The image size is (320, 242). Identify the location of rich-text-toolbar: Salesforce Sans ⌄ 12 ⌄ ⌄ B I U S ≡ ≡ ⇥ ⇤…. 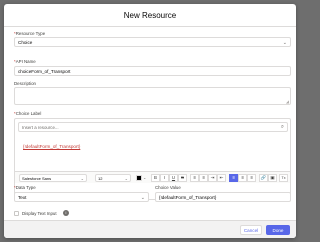
(152, 177).